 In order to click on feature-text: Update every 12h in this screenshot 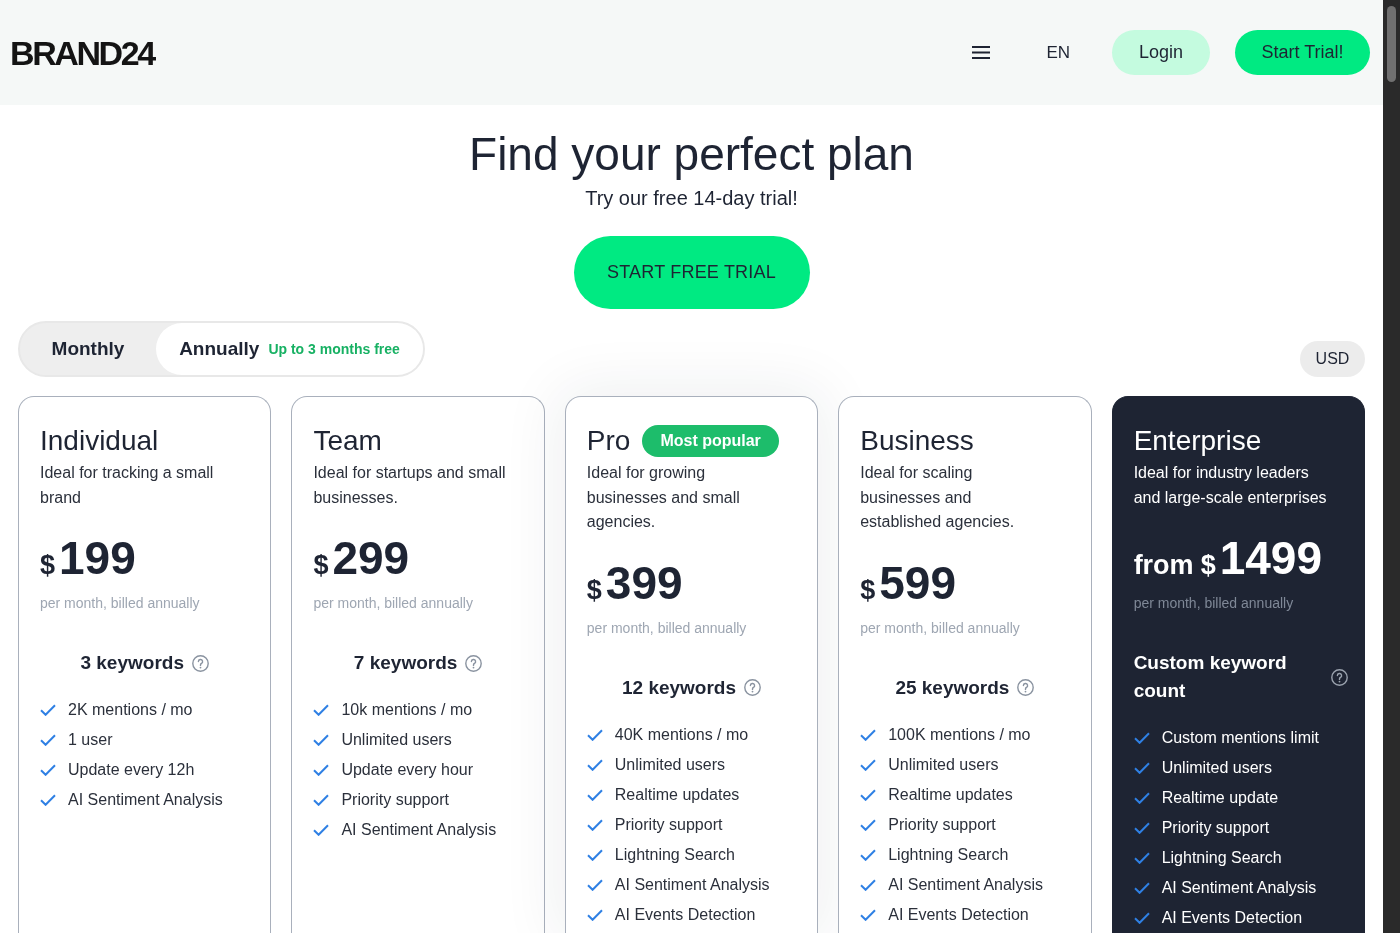, I will do `click(131, 770)`.